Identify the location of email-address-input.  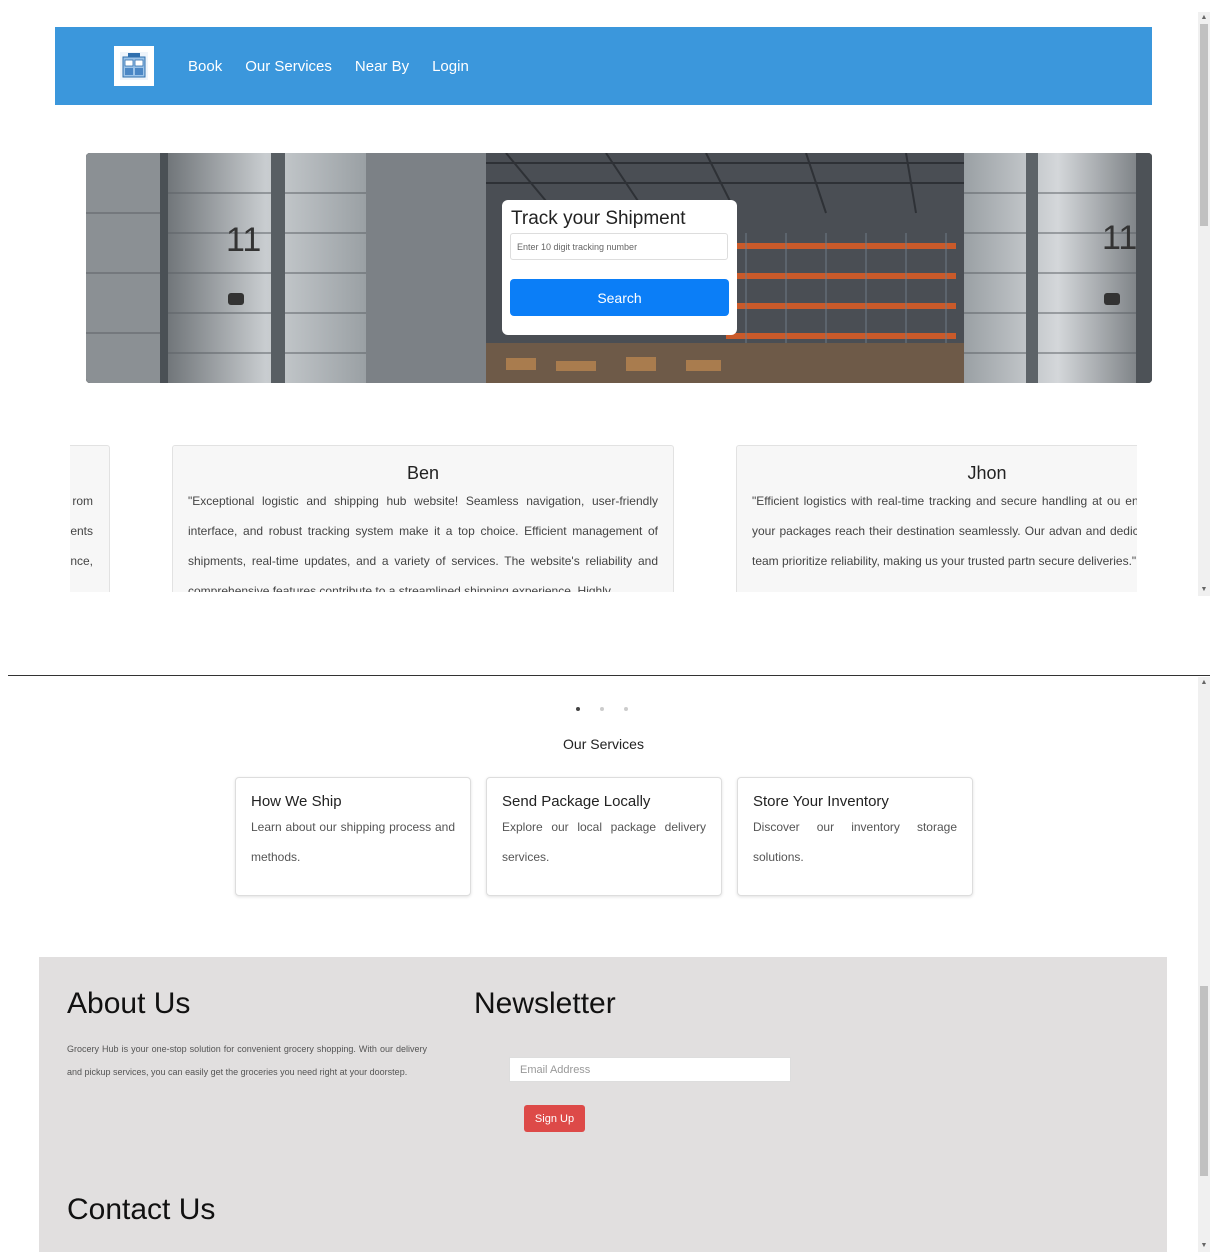
(650, 1069).